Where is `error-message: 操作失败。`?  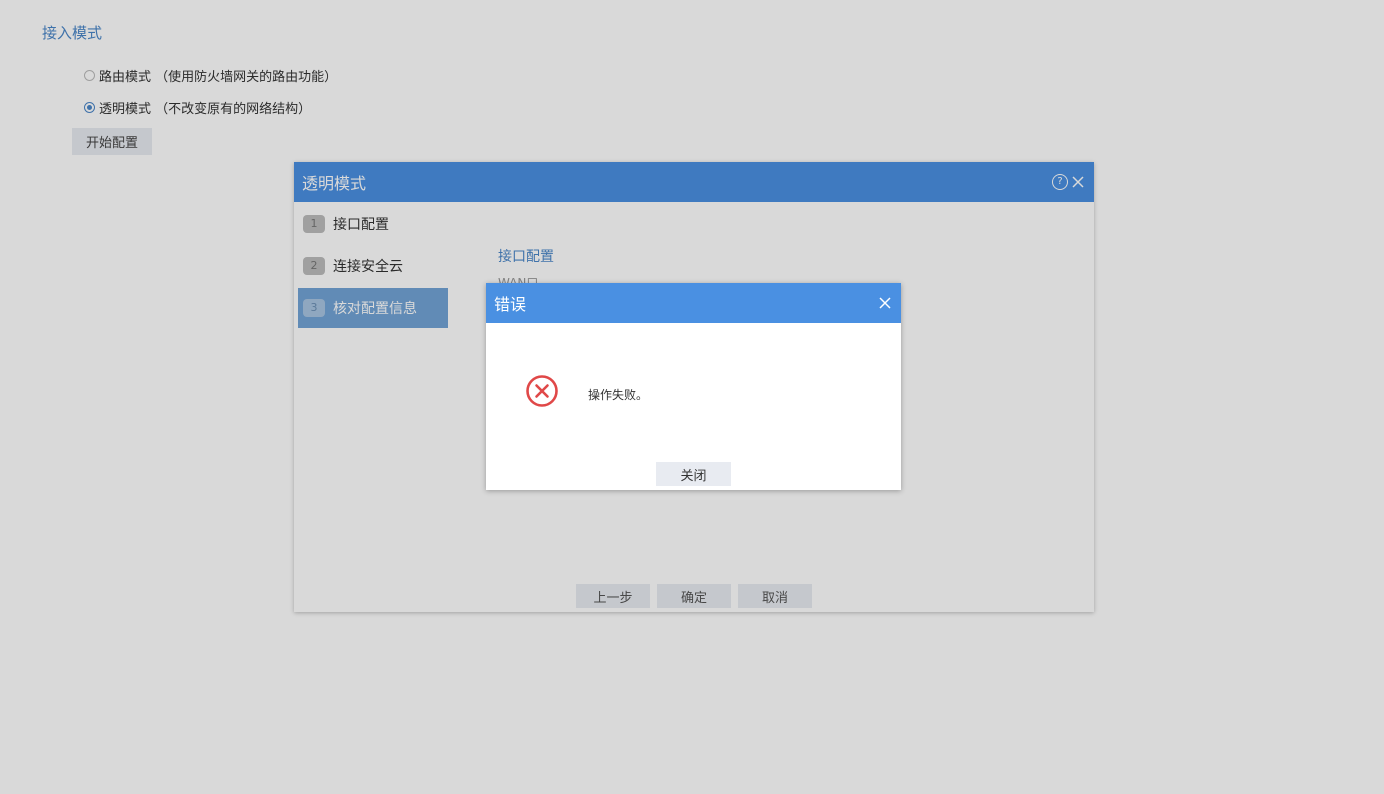
error-message: 操作失败。 is located at coordinates (618, 395).